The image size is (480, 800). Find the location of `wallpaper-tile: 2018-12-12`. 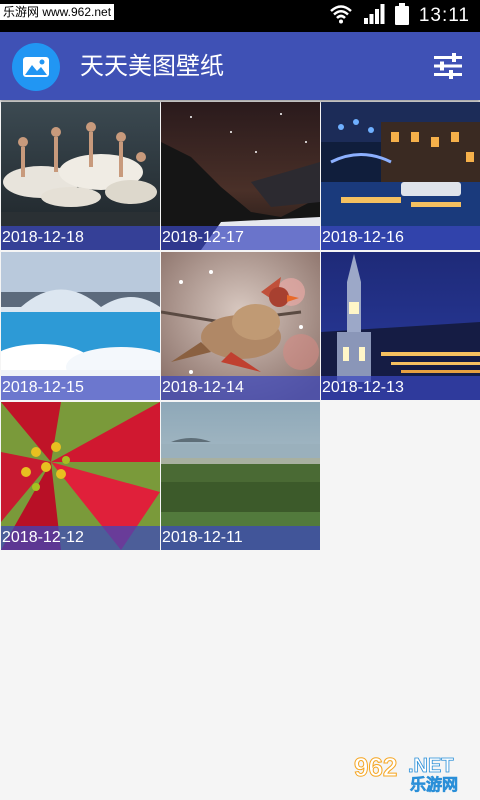

wallpaper-tile: 2018-12-12 is located at coordinates (80, 476).